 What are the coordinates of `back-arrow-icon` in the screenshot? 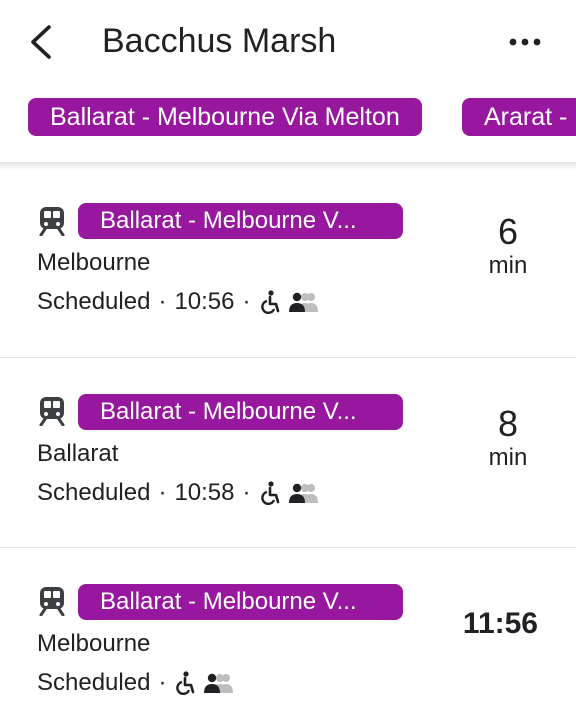 It's located at (41, 42).